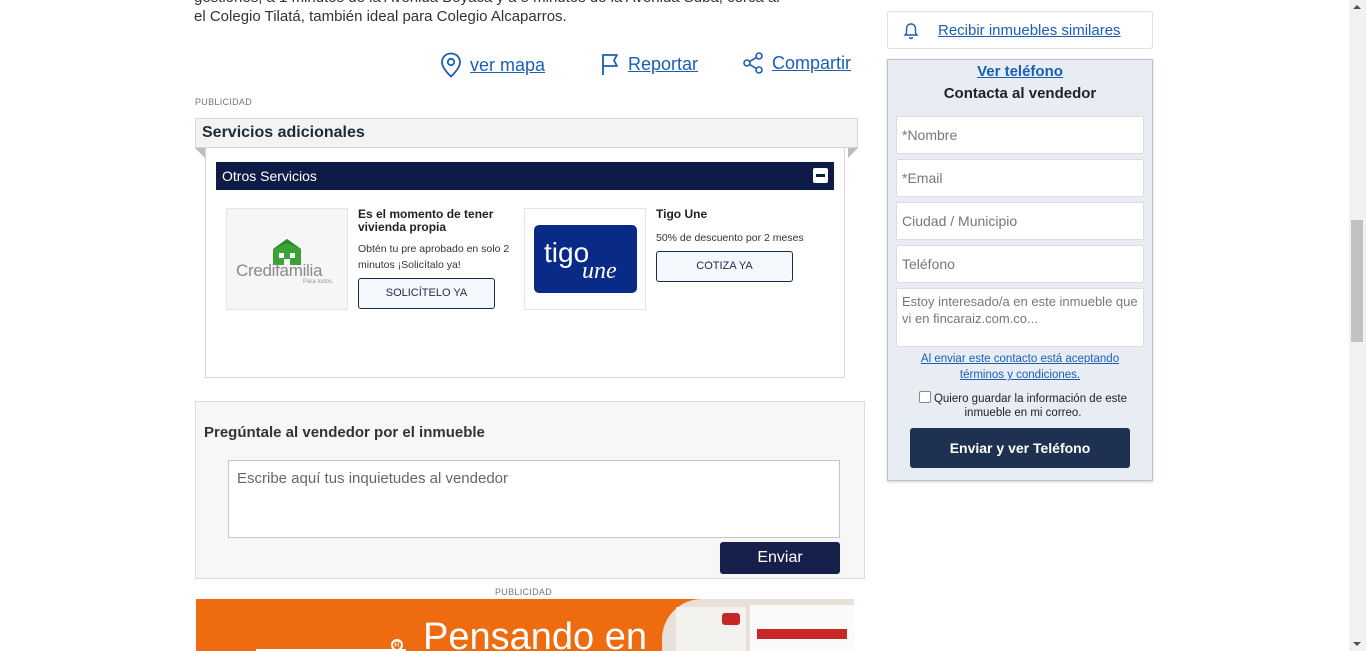 Image resolution: width=1366 pixels, height=651 pixels. I want to click on view-map-label: ver mapa, so click(508, 64).